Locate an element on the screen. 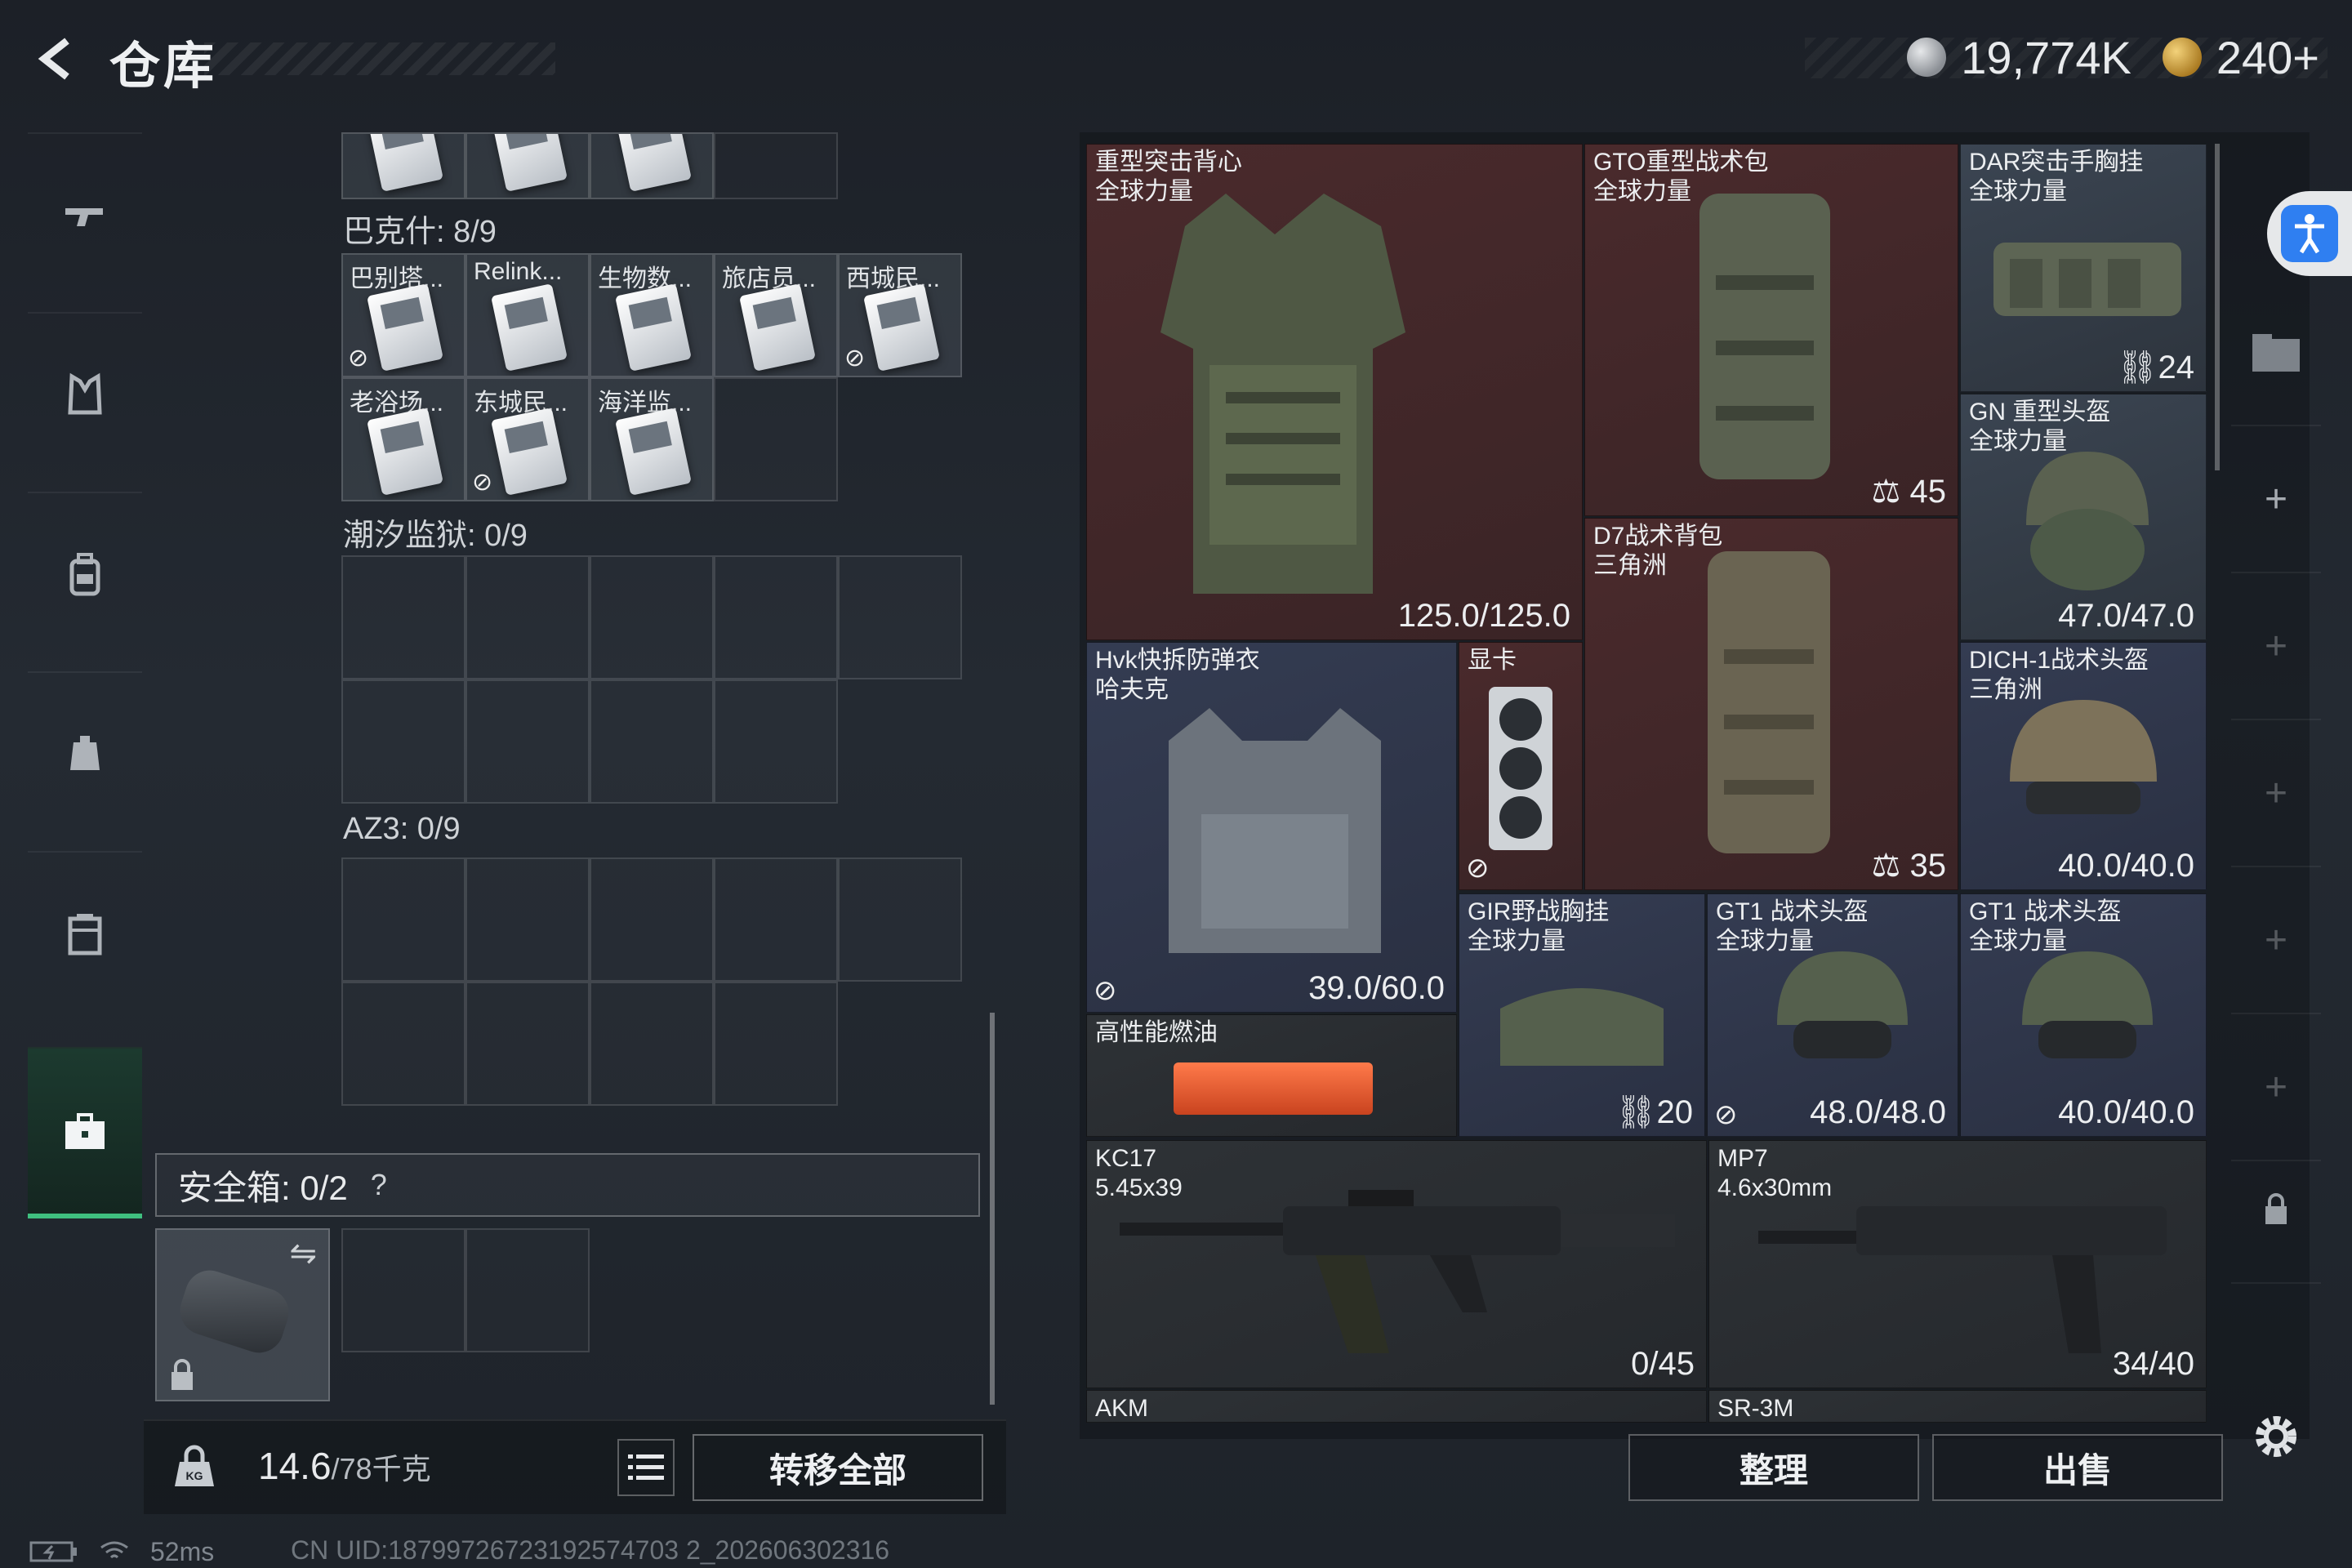 Image resolution: width=2352 pixels, height=1568 pixels. item-name: 高性能燃油 is located at coordinates (1156, 1032).